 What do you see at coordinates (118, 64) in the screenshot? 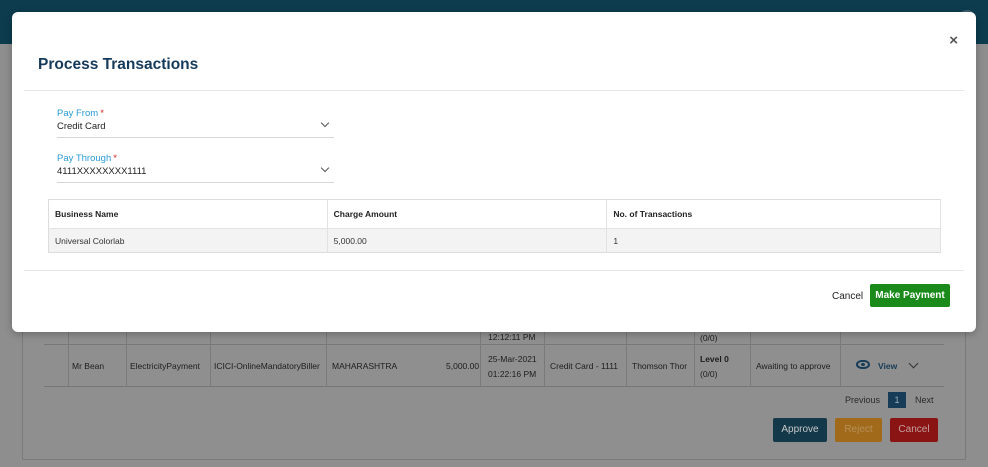
I see `modal-title: Process Transactions` at bounding box center [118, 64].